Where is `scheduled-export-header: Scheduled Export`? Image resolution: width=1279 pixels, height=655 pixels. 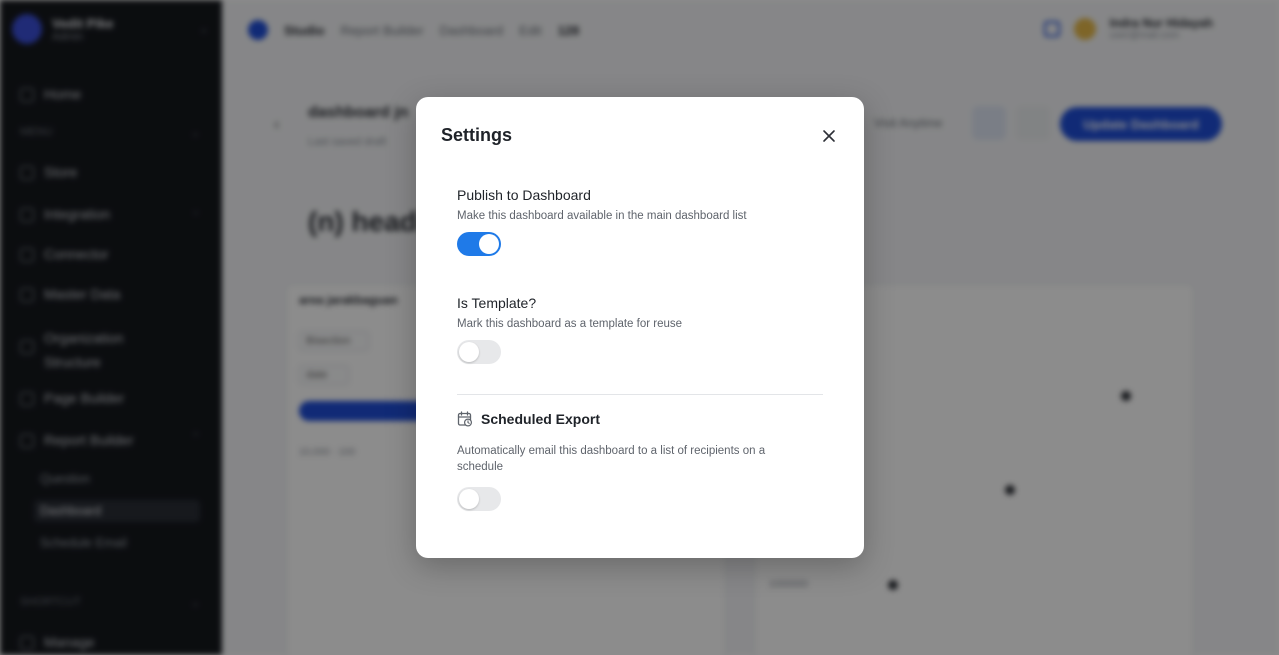
scheduled-export-header: Scheduled Export is located at coordinates (528, 419).